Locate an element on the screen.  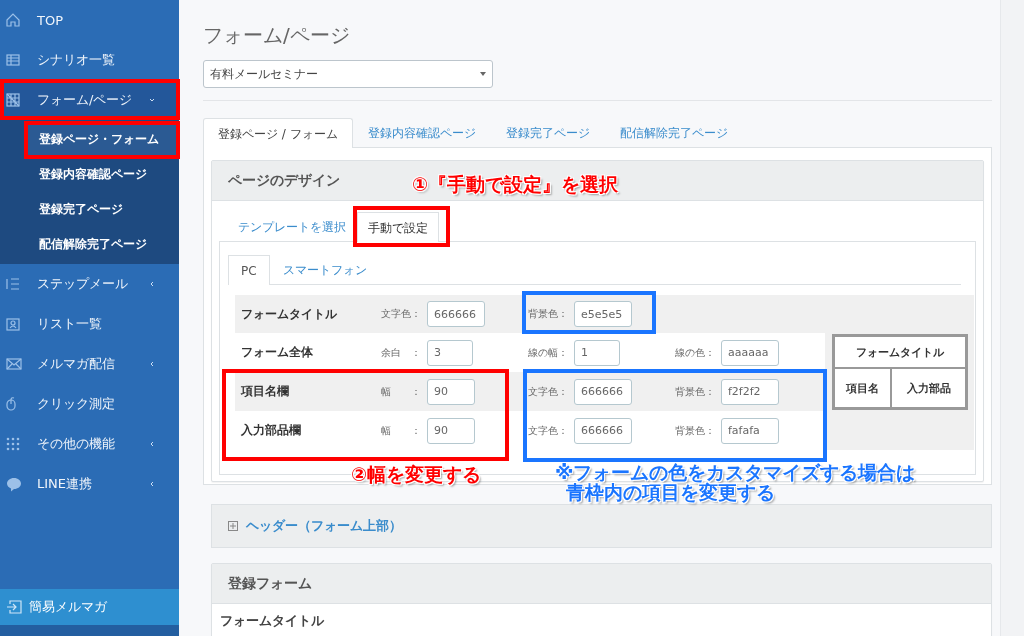
preview-label-text: 項目名 is located at coordinates (863, 388).